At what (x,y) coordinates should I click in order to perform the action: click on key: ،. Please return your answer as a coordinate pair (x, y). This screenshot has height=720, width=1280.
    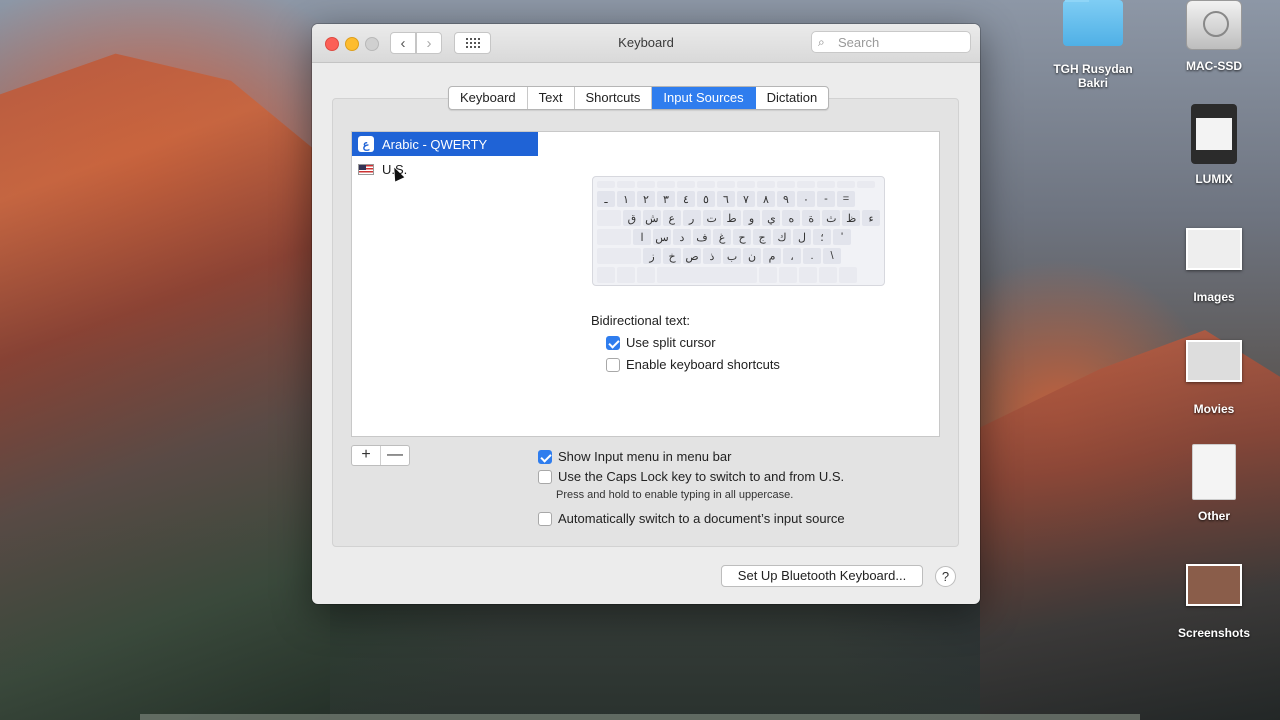
    Looking at the image, I should click on (792, 256).